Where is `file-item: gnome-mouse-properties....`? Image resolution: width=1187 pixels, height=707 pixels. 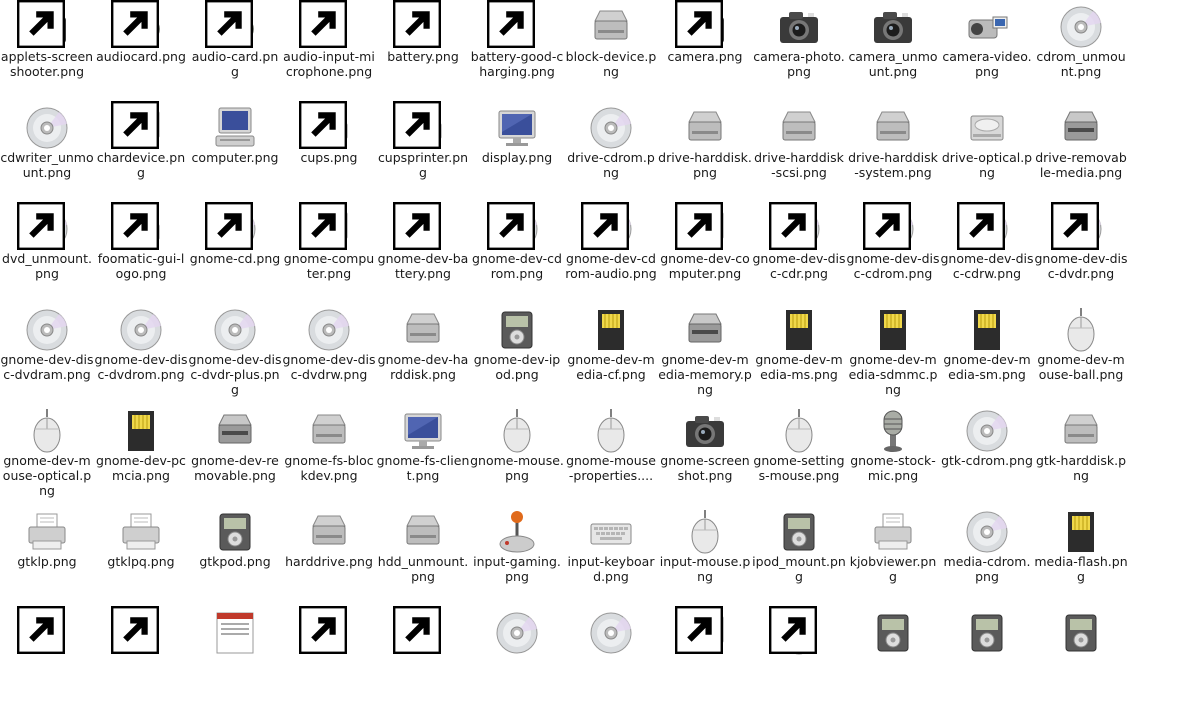
file-item: gnome-mouse-properties.... is located at coordinates (611, 454).